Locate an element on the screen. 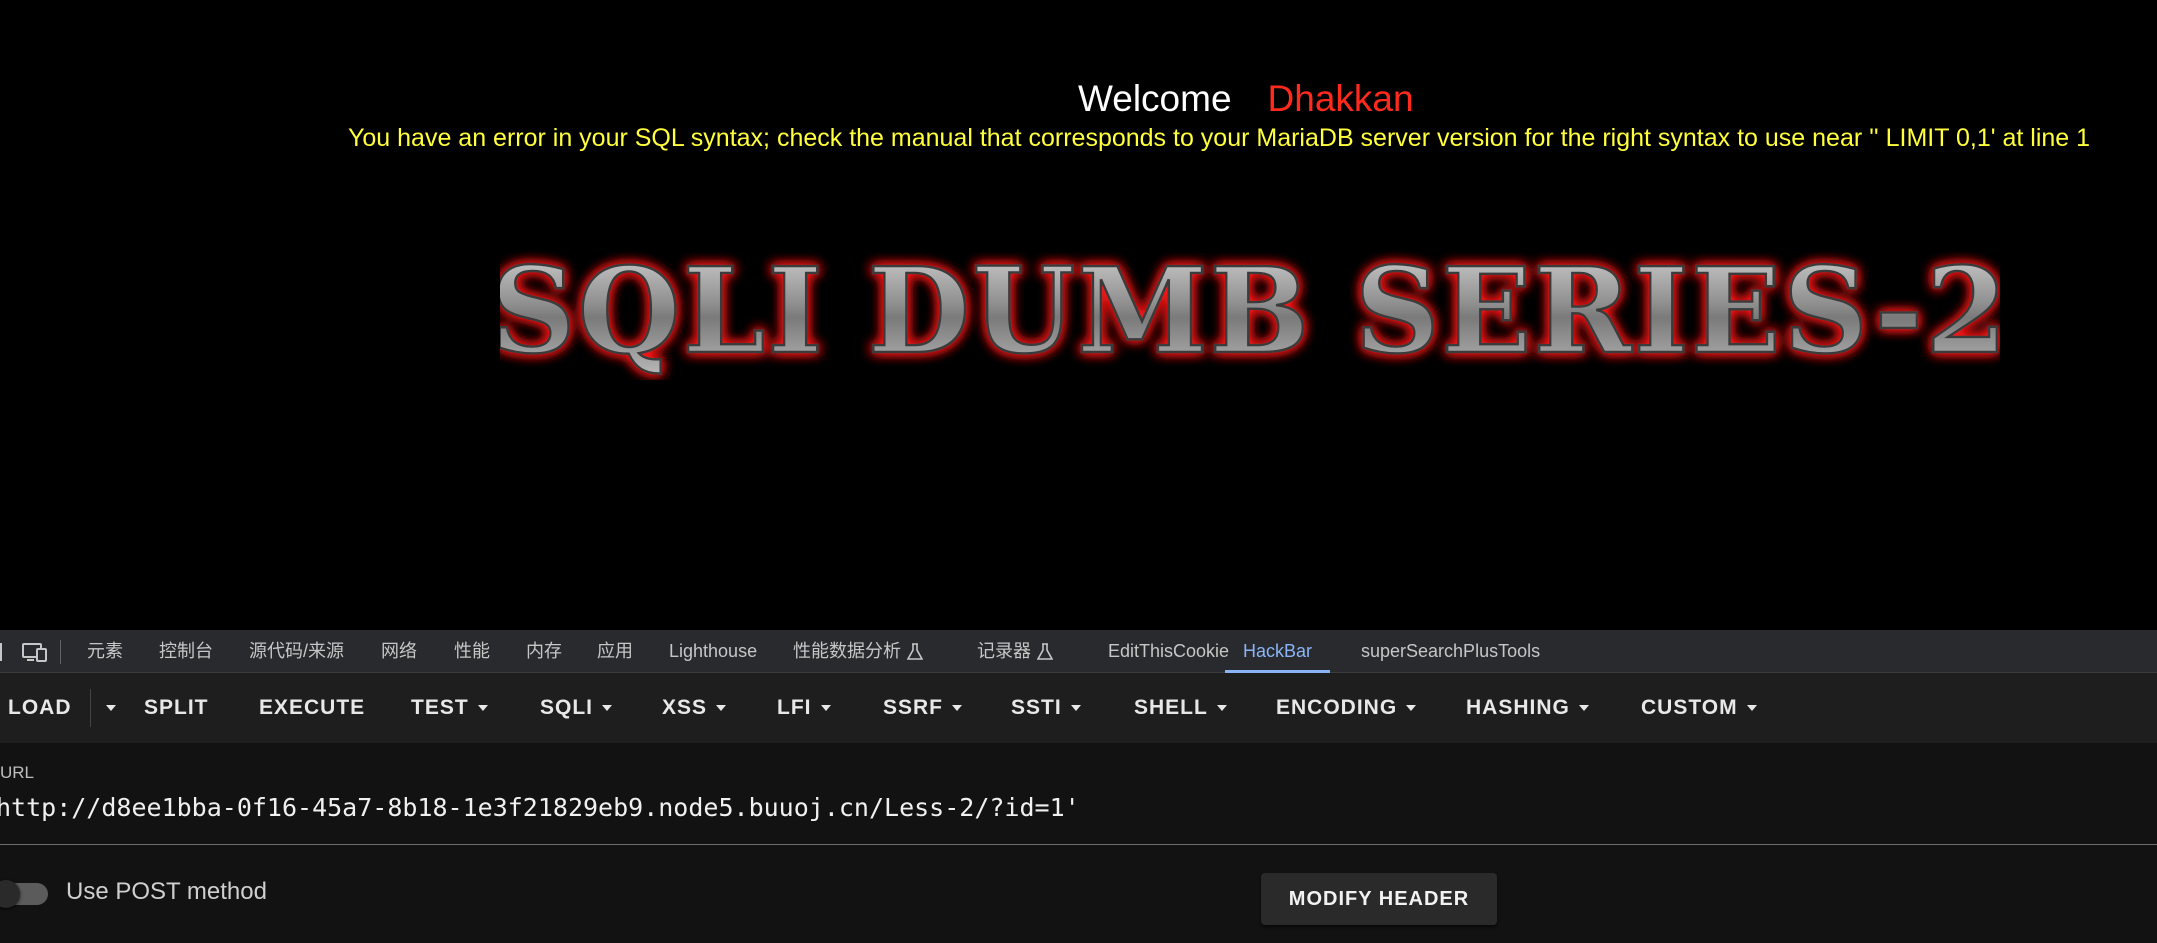 The height and width of the screenshot is (943, 2157). shell-menu-button: SHELL is located at coordinates (1180, 708).